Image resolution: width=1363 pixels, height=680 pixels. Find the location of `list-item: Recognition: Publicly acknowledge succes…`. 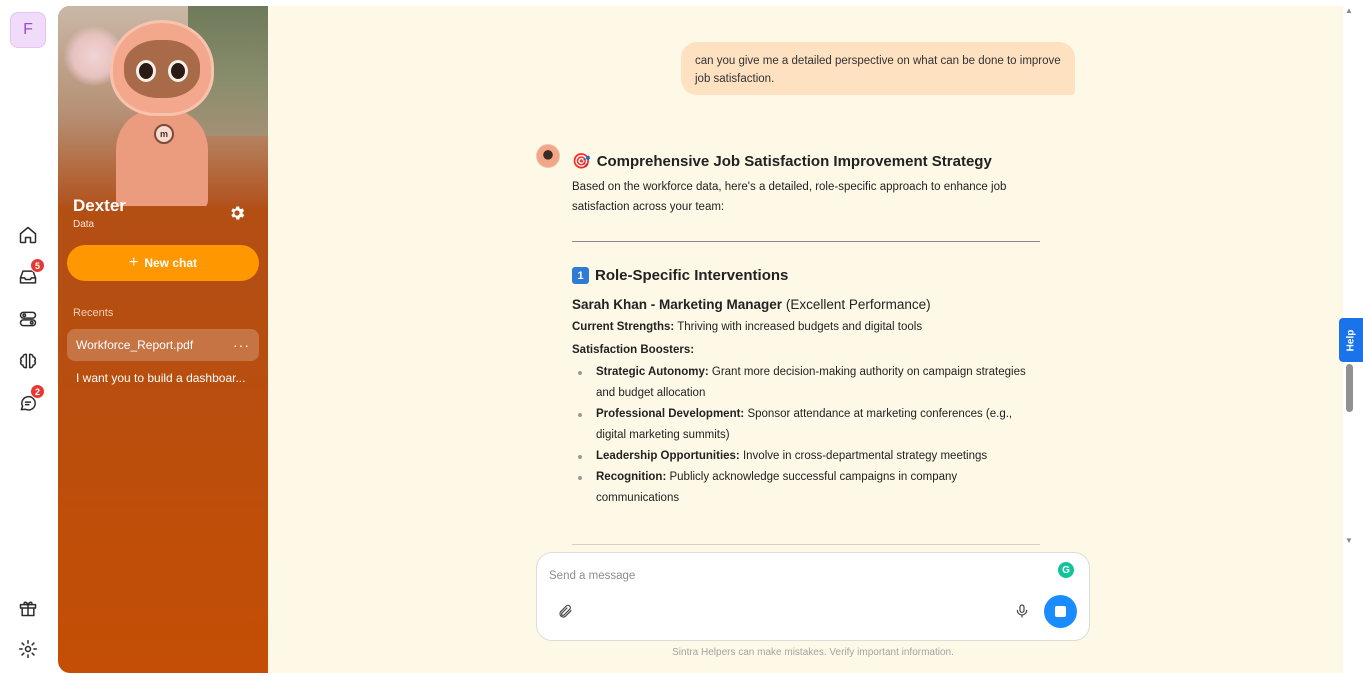

list-item: Recognition: Publicly acknowledge succes… is located at coordinates (807, 488).